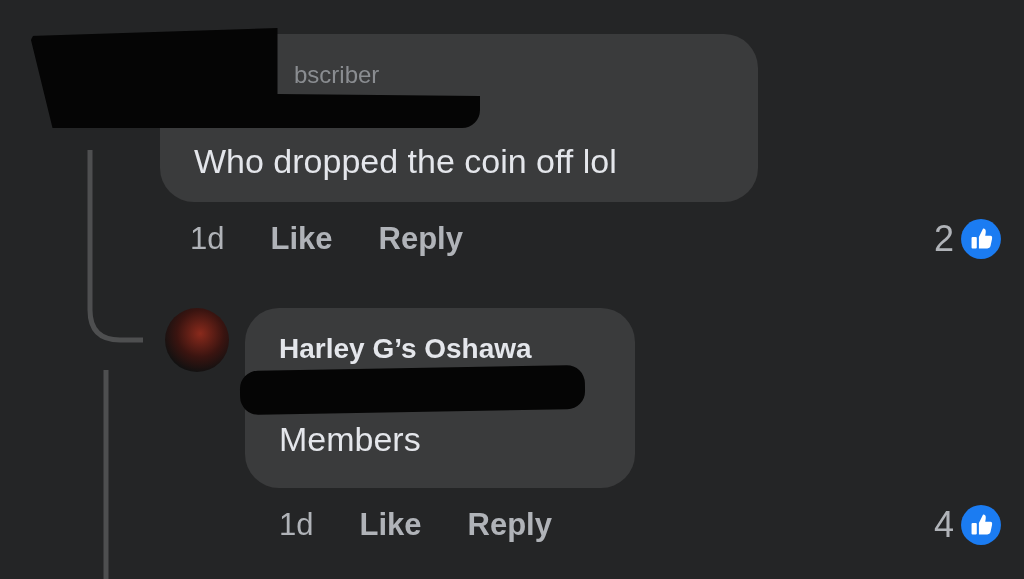 Image resolution: width=1024 pixels, height=579 pixels. What do you see at coordinates (350, 439) in the screenshot?
I see `comment-text: Members` at bounding box center [350, 439].